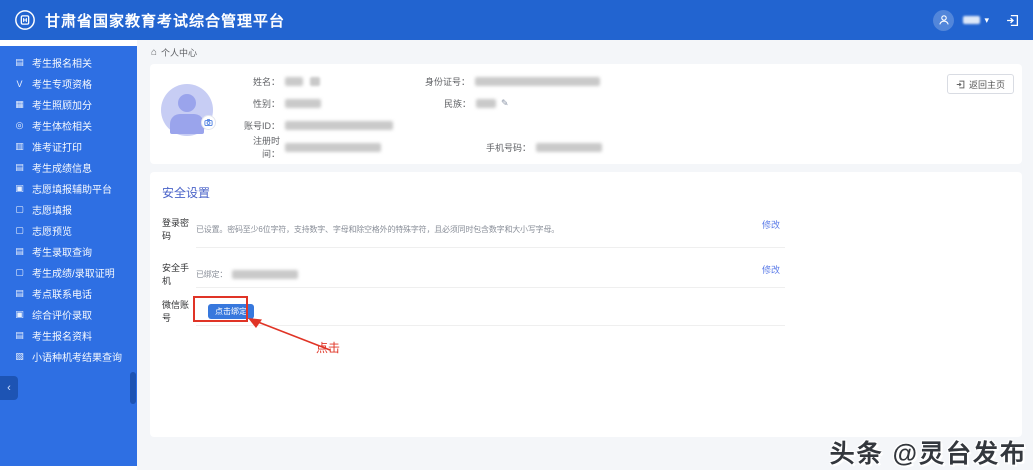 The width and height of the screenshot is (1033, 470). I want to click on health-icon: ◎, so click(19, 125).